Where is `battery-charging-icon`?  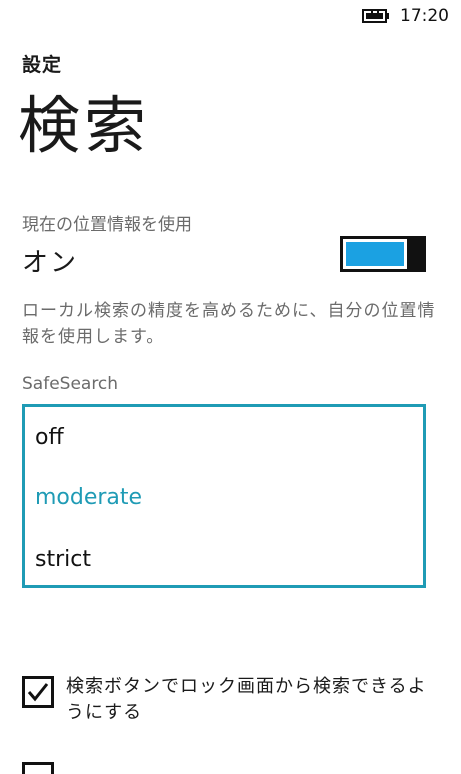 battery-charging-icon is located at coordinates (375, 16).